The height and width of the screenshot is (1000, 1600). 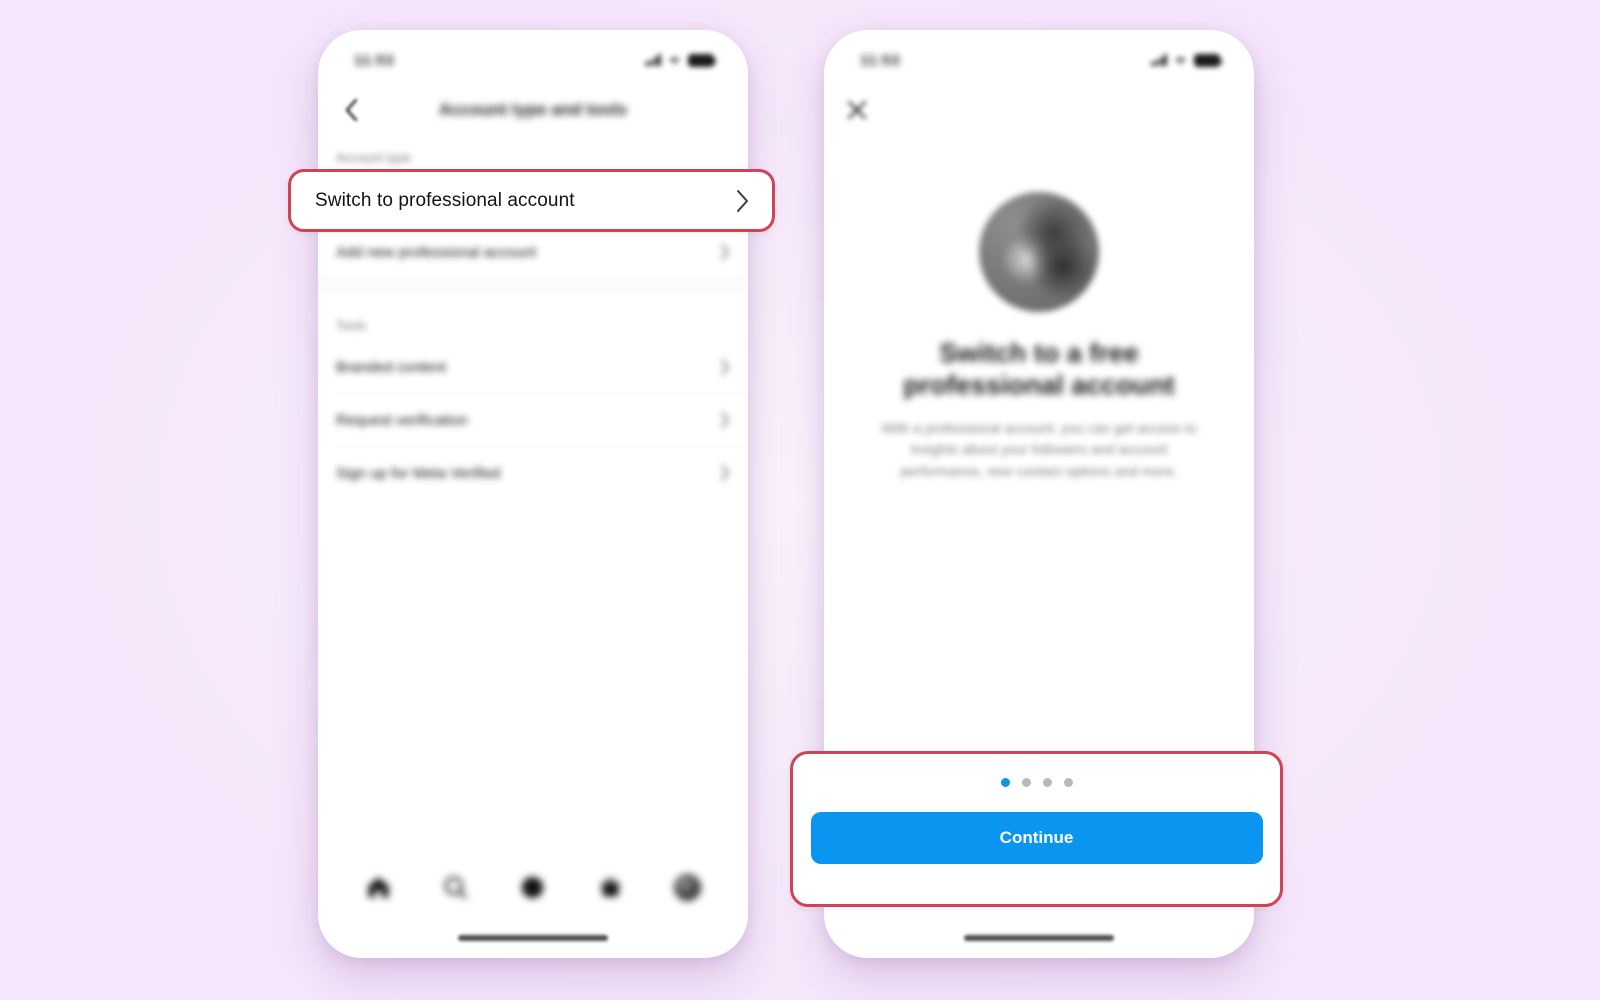 I want to click on status-bar-left: 11:53, so click(x=533, y=57).